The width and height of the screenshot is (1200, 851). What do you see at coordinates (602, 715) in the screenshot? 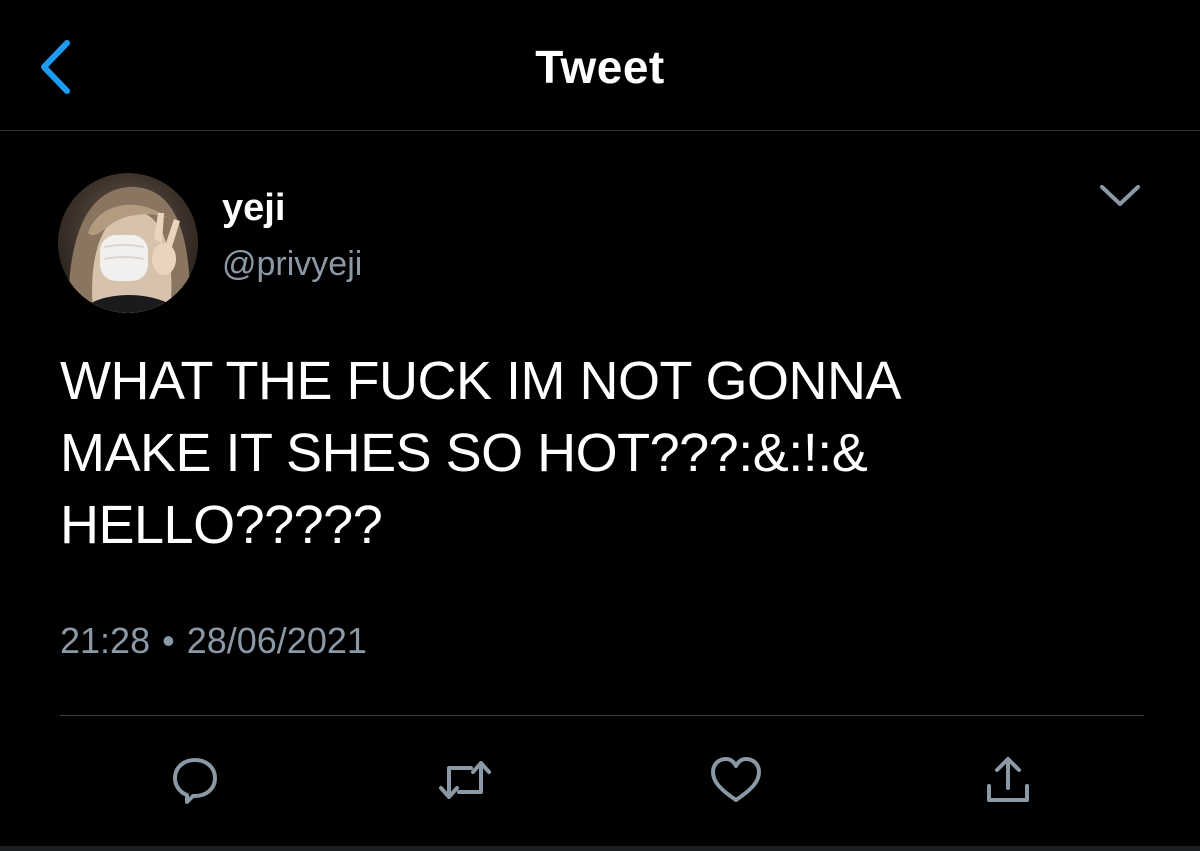
I see `divider` at bounding box center [602, 715].